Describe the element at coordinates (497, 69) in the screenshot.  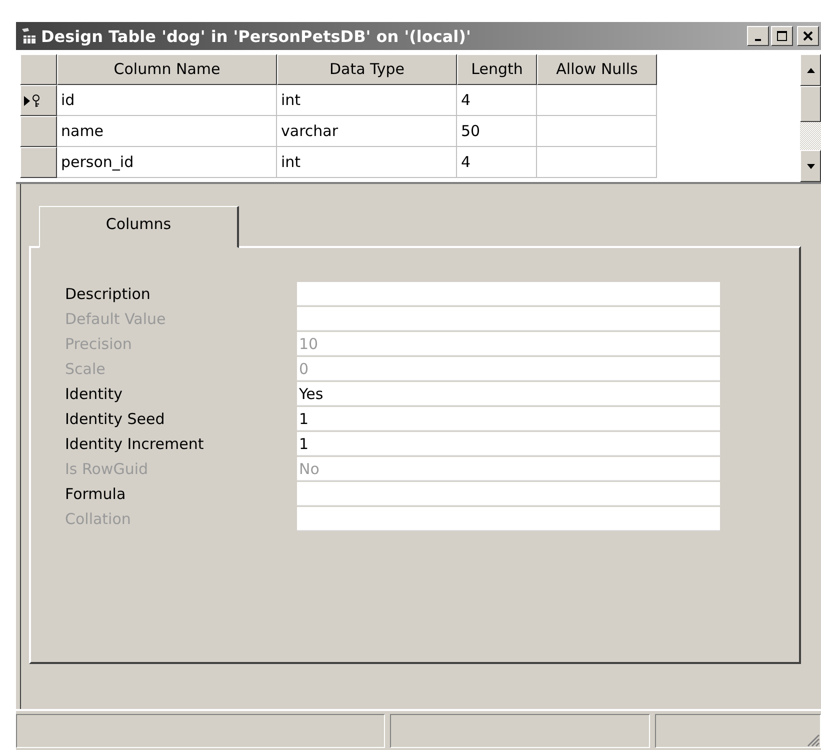
I see `column-header: Length` at that location.